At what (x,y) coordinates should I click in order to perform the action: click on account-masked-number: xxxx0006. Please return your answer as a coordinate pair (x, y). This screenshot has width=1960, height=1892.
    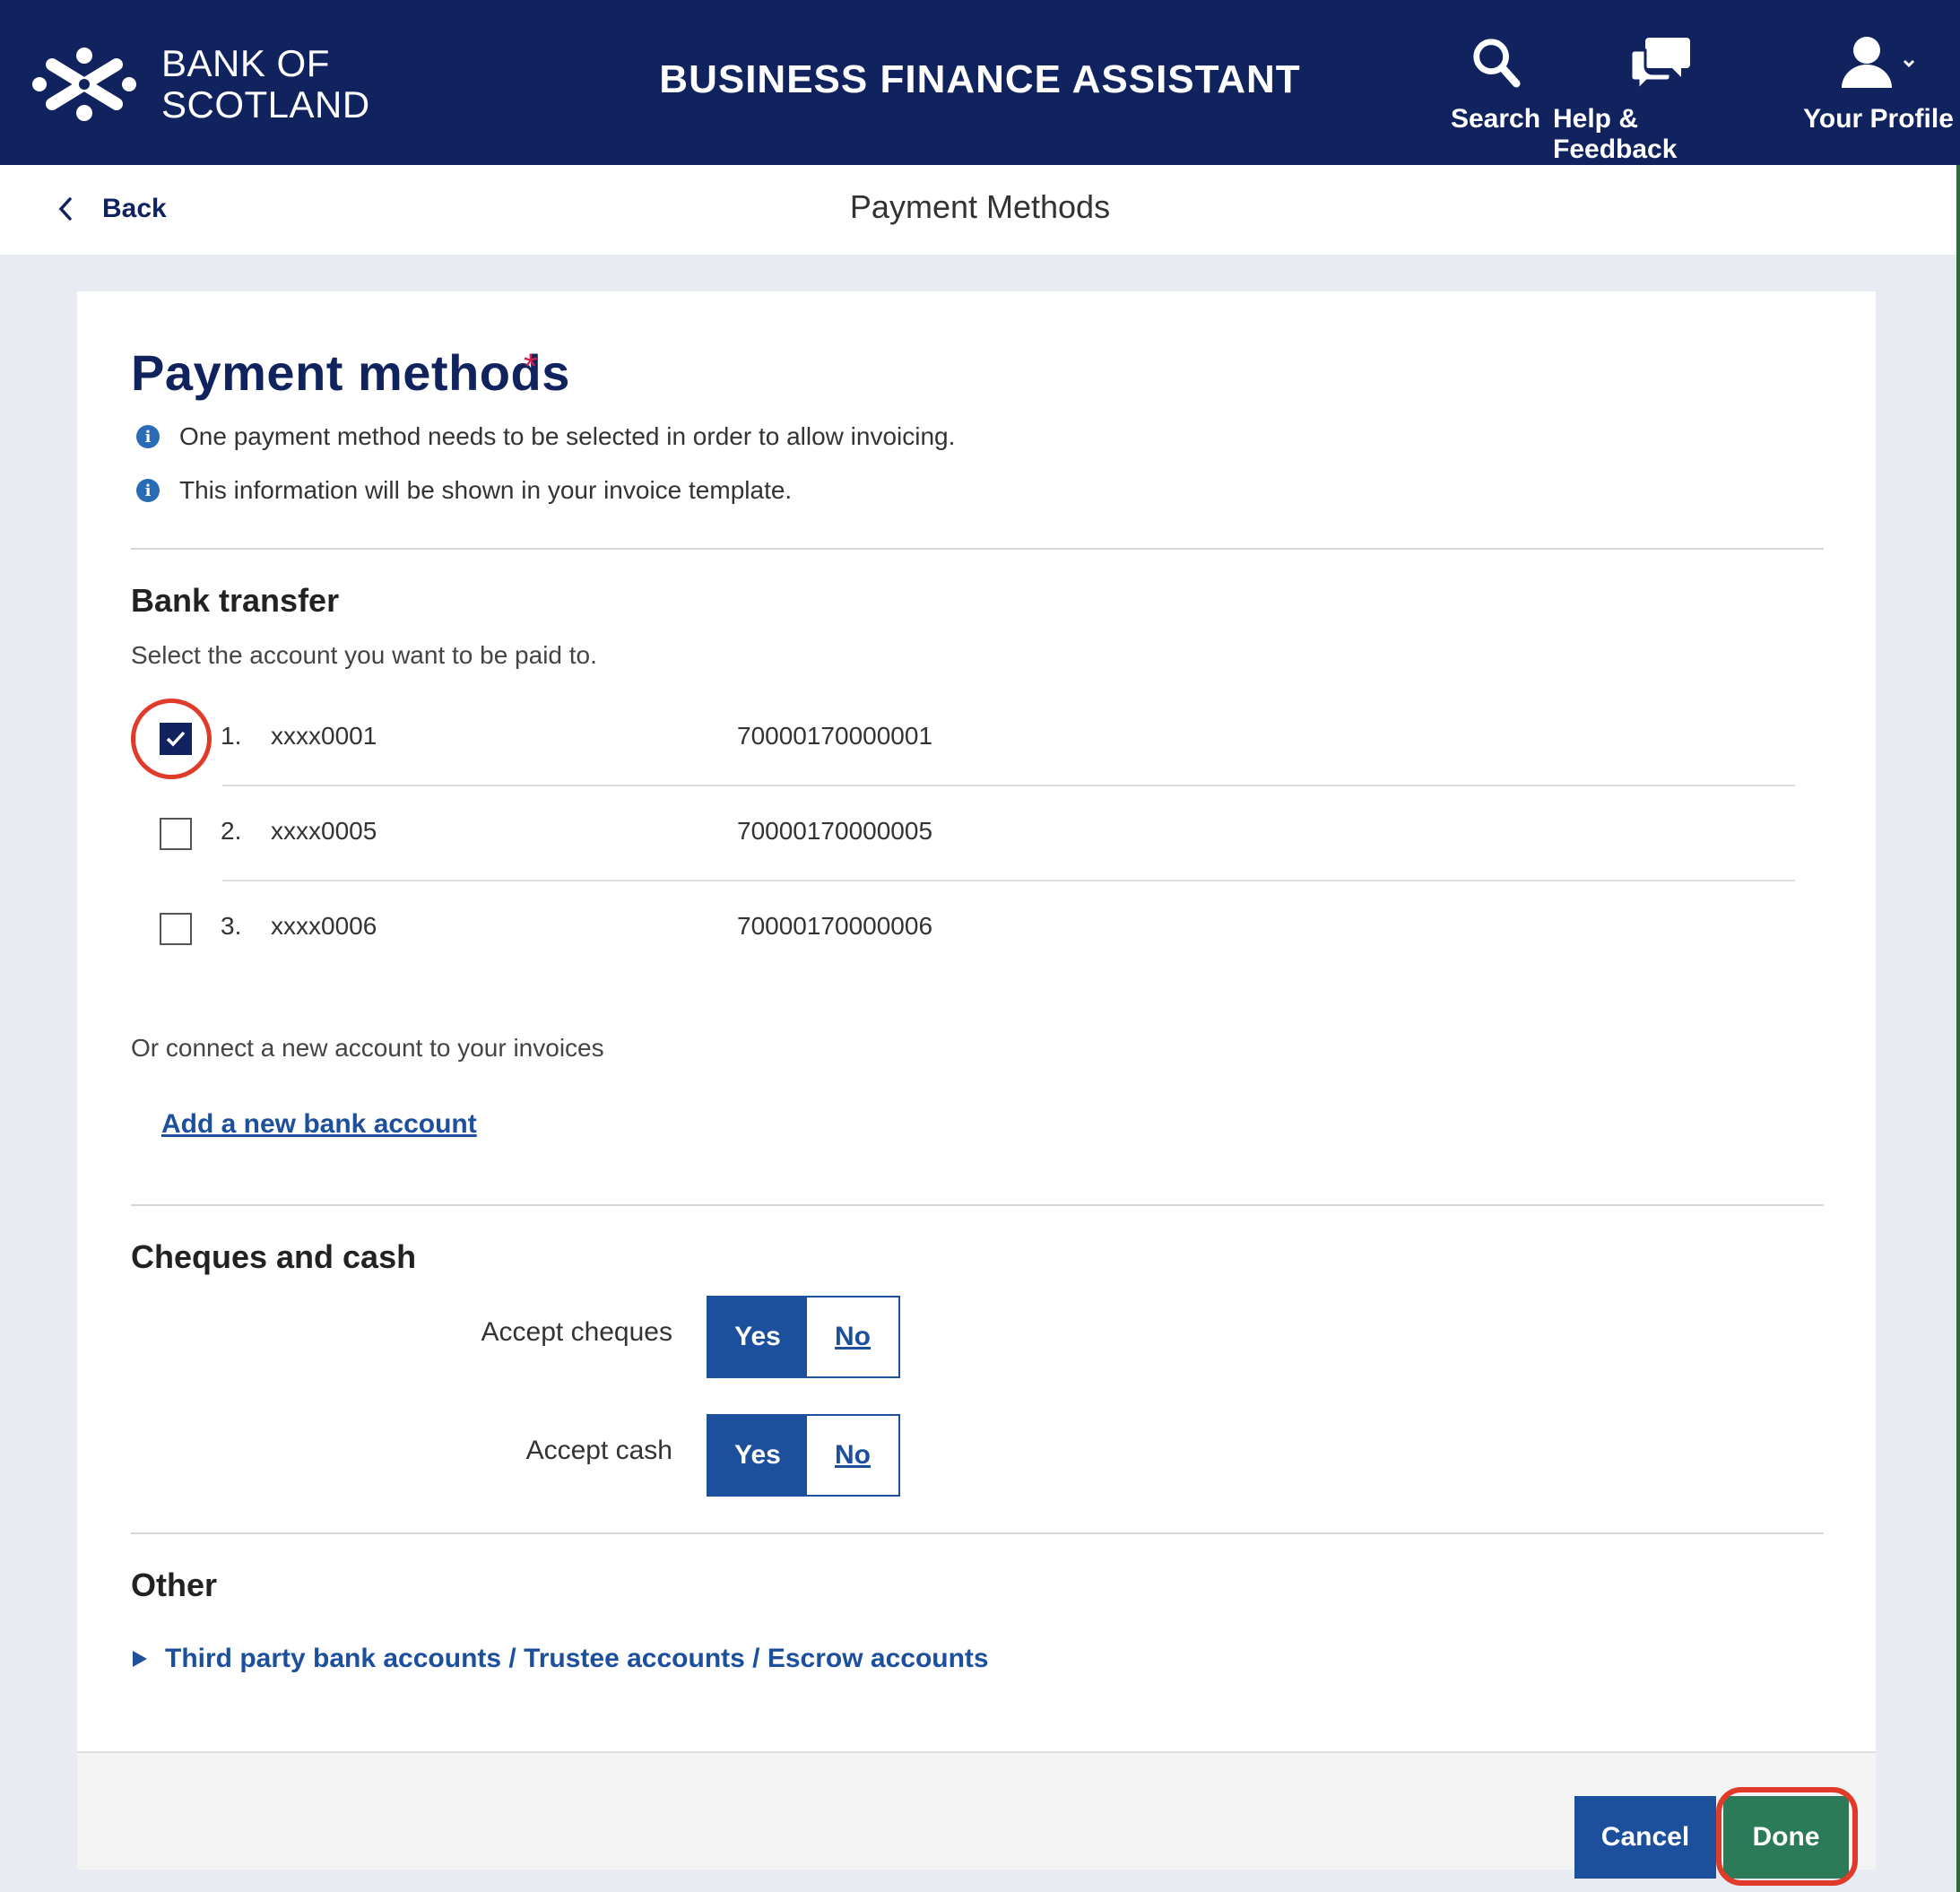
    Looking at the image, I should click on (324, 926).